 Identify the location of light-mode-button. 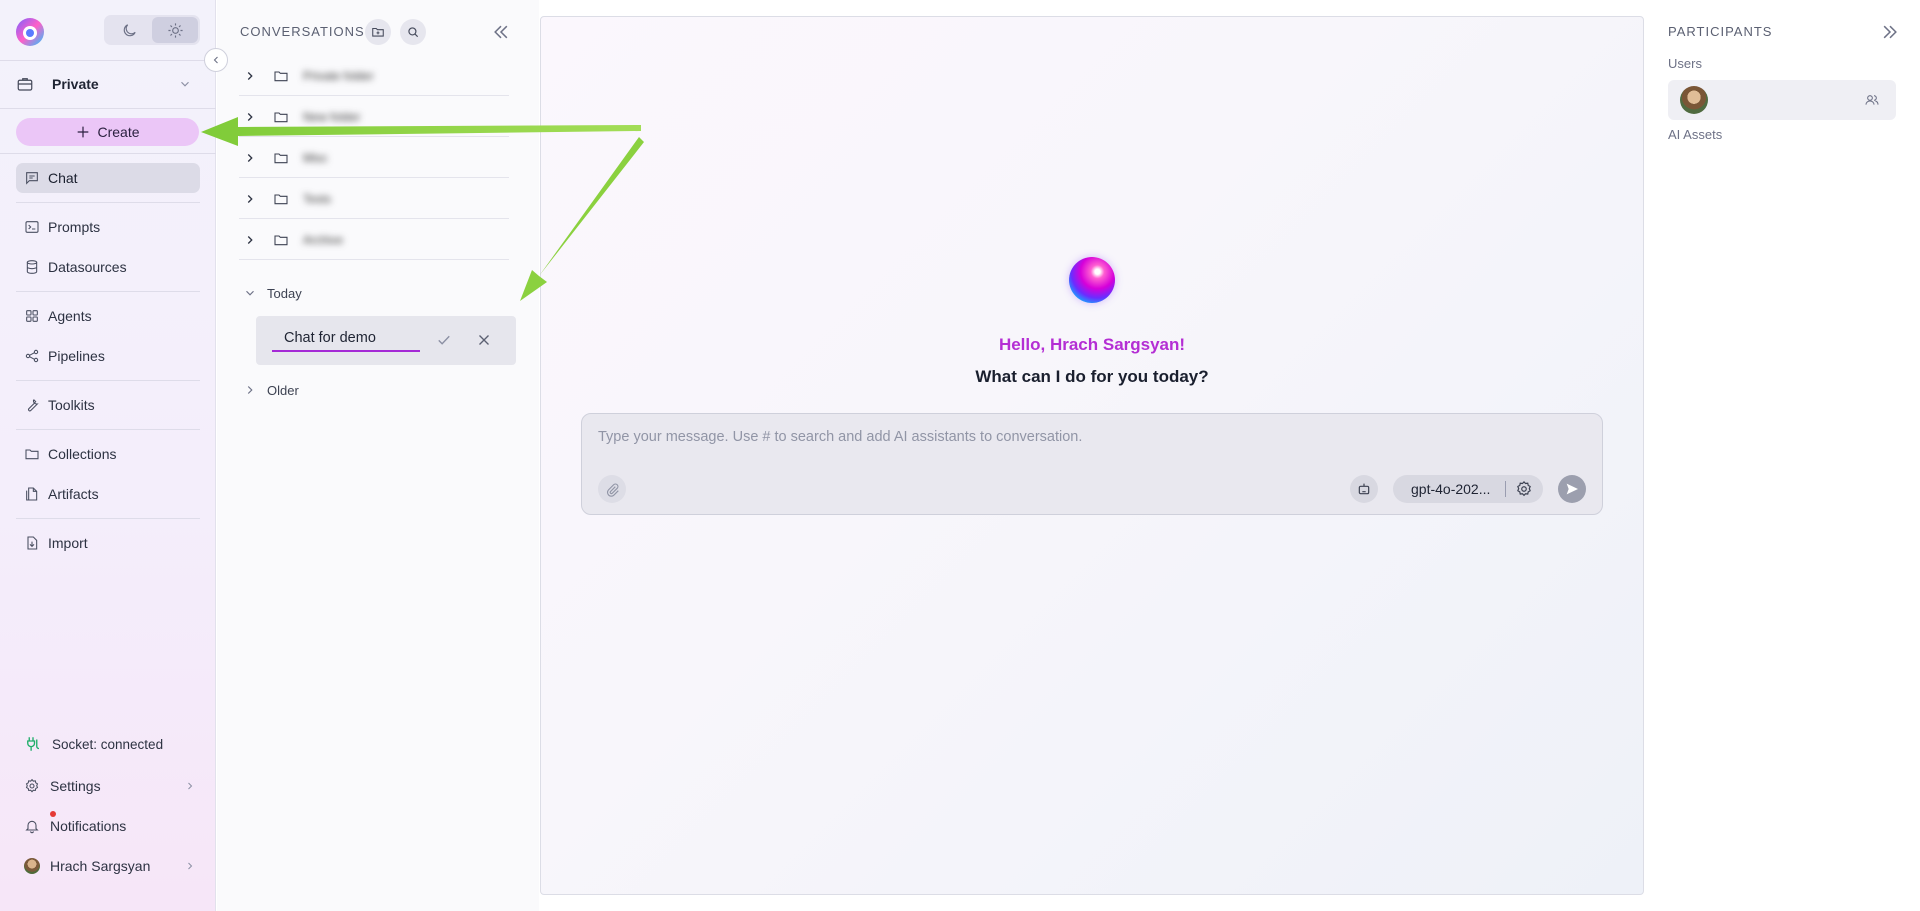
(175, 30).